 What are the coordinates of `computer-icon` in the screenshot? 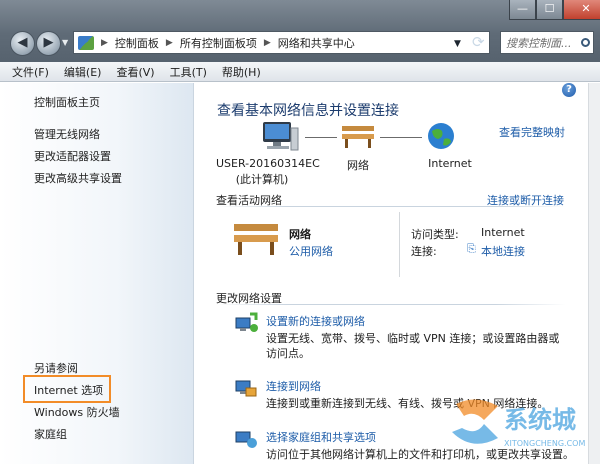 It's located at (281, 136).